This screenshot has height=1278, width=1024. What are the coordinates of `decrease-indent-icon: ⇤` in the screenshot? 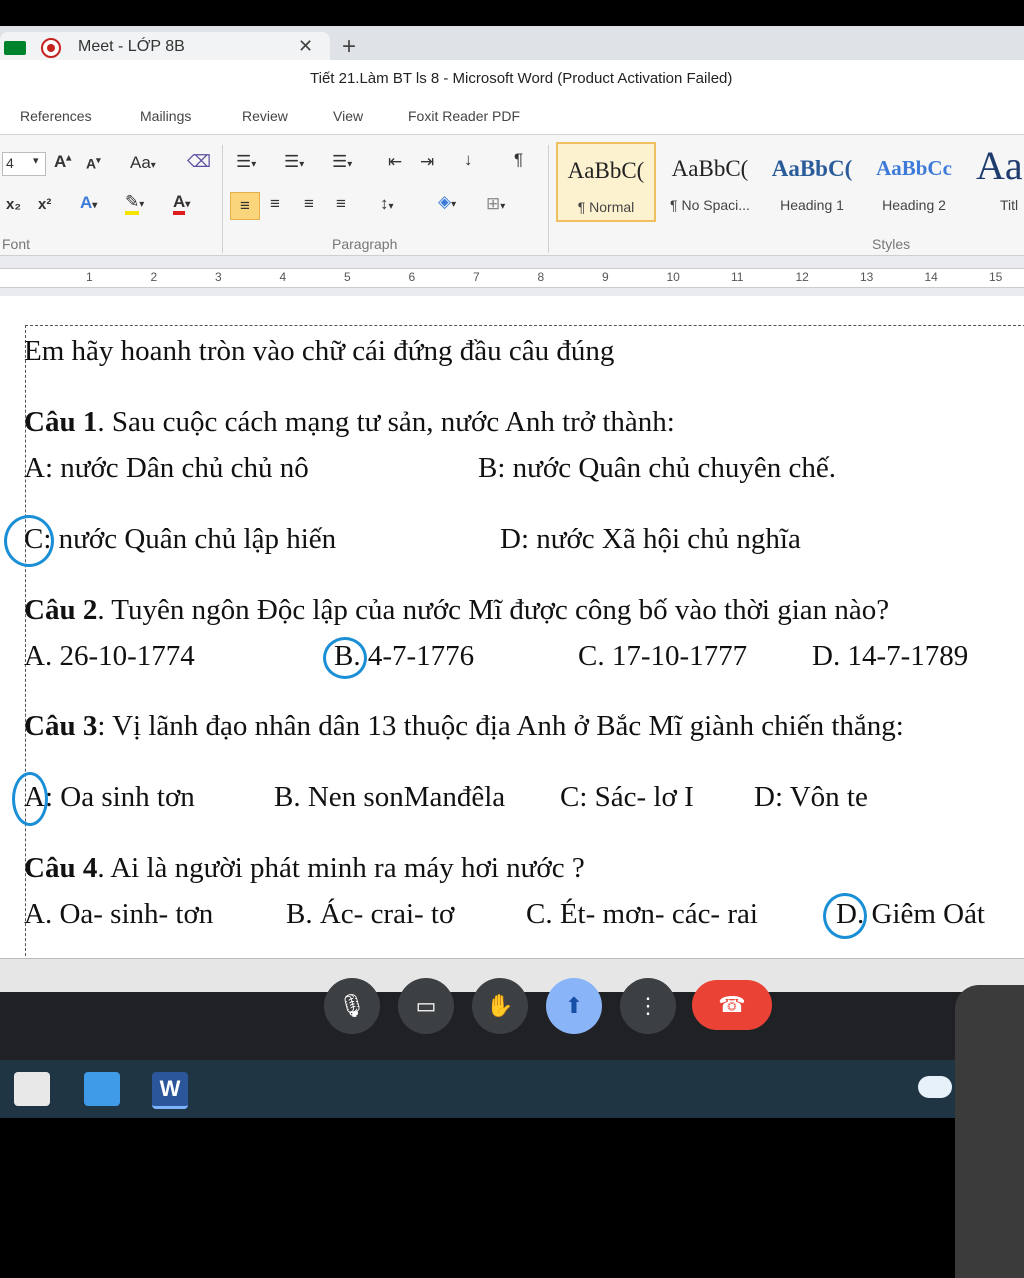 It's located at (395, 162).